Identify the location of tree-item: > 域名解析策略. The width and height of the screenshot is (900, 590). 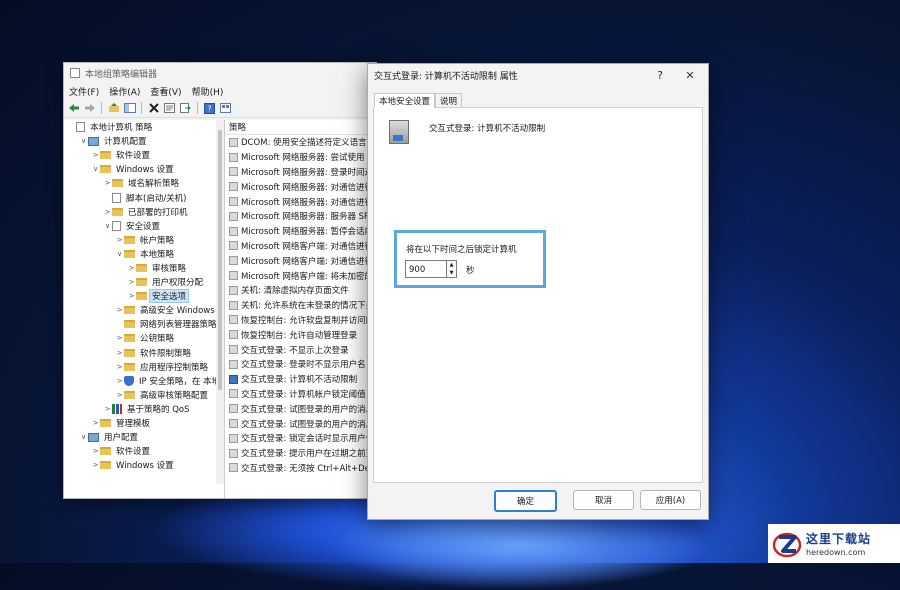
(144, 183).